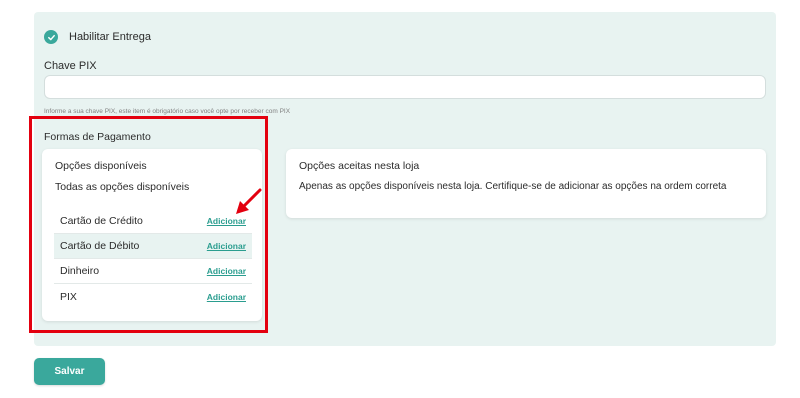 This screenshot has width=800, height=398. What do you see at coordinates (122, 187) in the screenshot?
I see `available-options-subtitle: Todas as opções disponíveis` at bounding box center [122, 187].